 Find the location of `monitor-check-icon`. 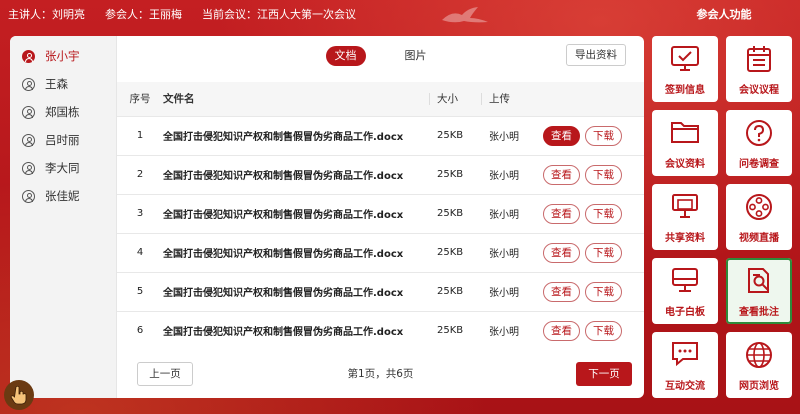

monitor-check-icon is located at coordinates (685, 58).